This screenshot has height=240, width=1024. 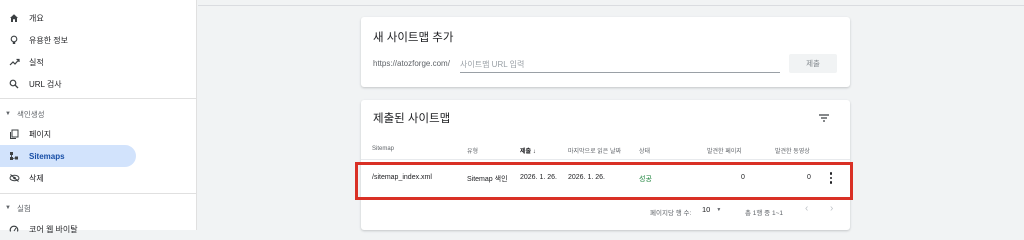 What do you see at coordinates (36, 62) in the screenshot?
I see `sidebar-item-label: 실적` at bounding box center [36, 62].